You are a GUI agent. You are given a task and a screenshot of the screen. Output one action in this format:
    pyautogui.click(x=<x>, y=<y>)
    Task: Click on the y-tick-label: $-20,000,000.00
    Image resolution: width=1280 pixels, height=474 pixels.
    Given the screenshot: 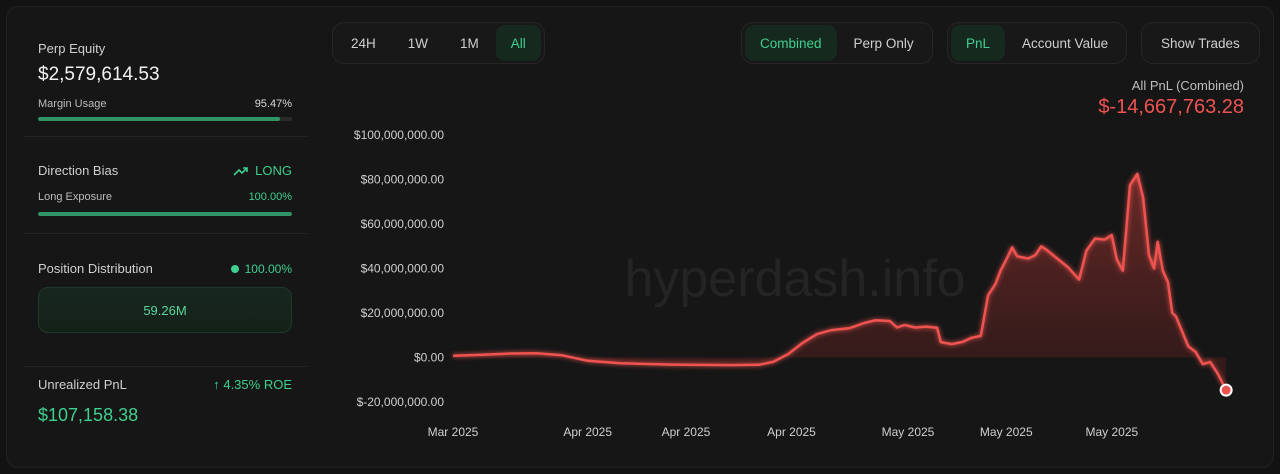 What is the action you would take?
    pyautogui.click(x=401, y=402)
    